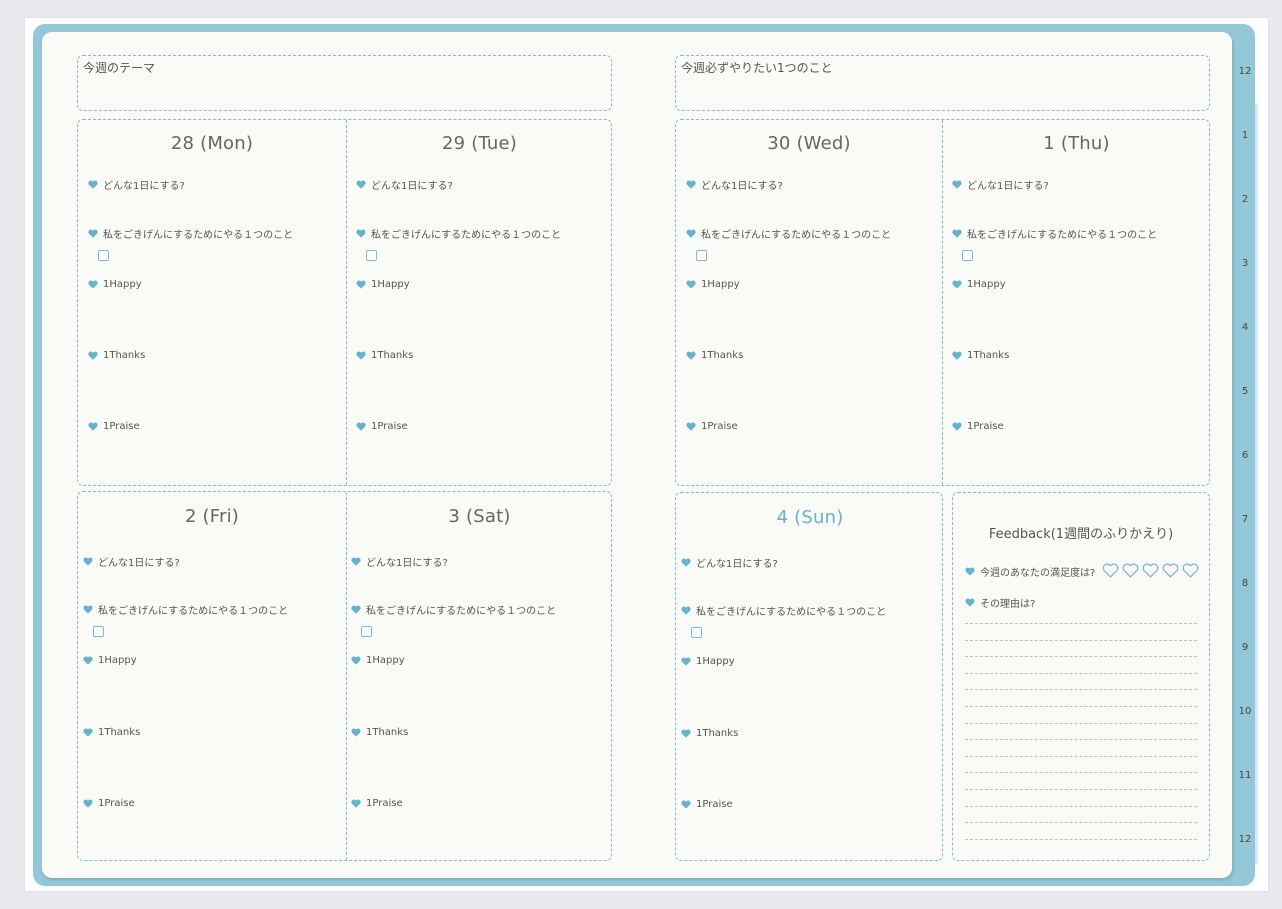  I want to click on praise-label: 1Praise, so click(719, 426).